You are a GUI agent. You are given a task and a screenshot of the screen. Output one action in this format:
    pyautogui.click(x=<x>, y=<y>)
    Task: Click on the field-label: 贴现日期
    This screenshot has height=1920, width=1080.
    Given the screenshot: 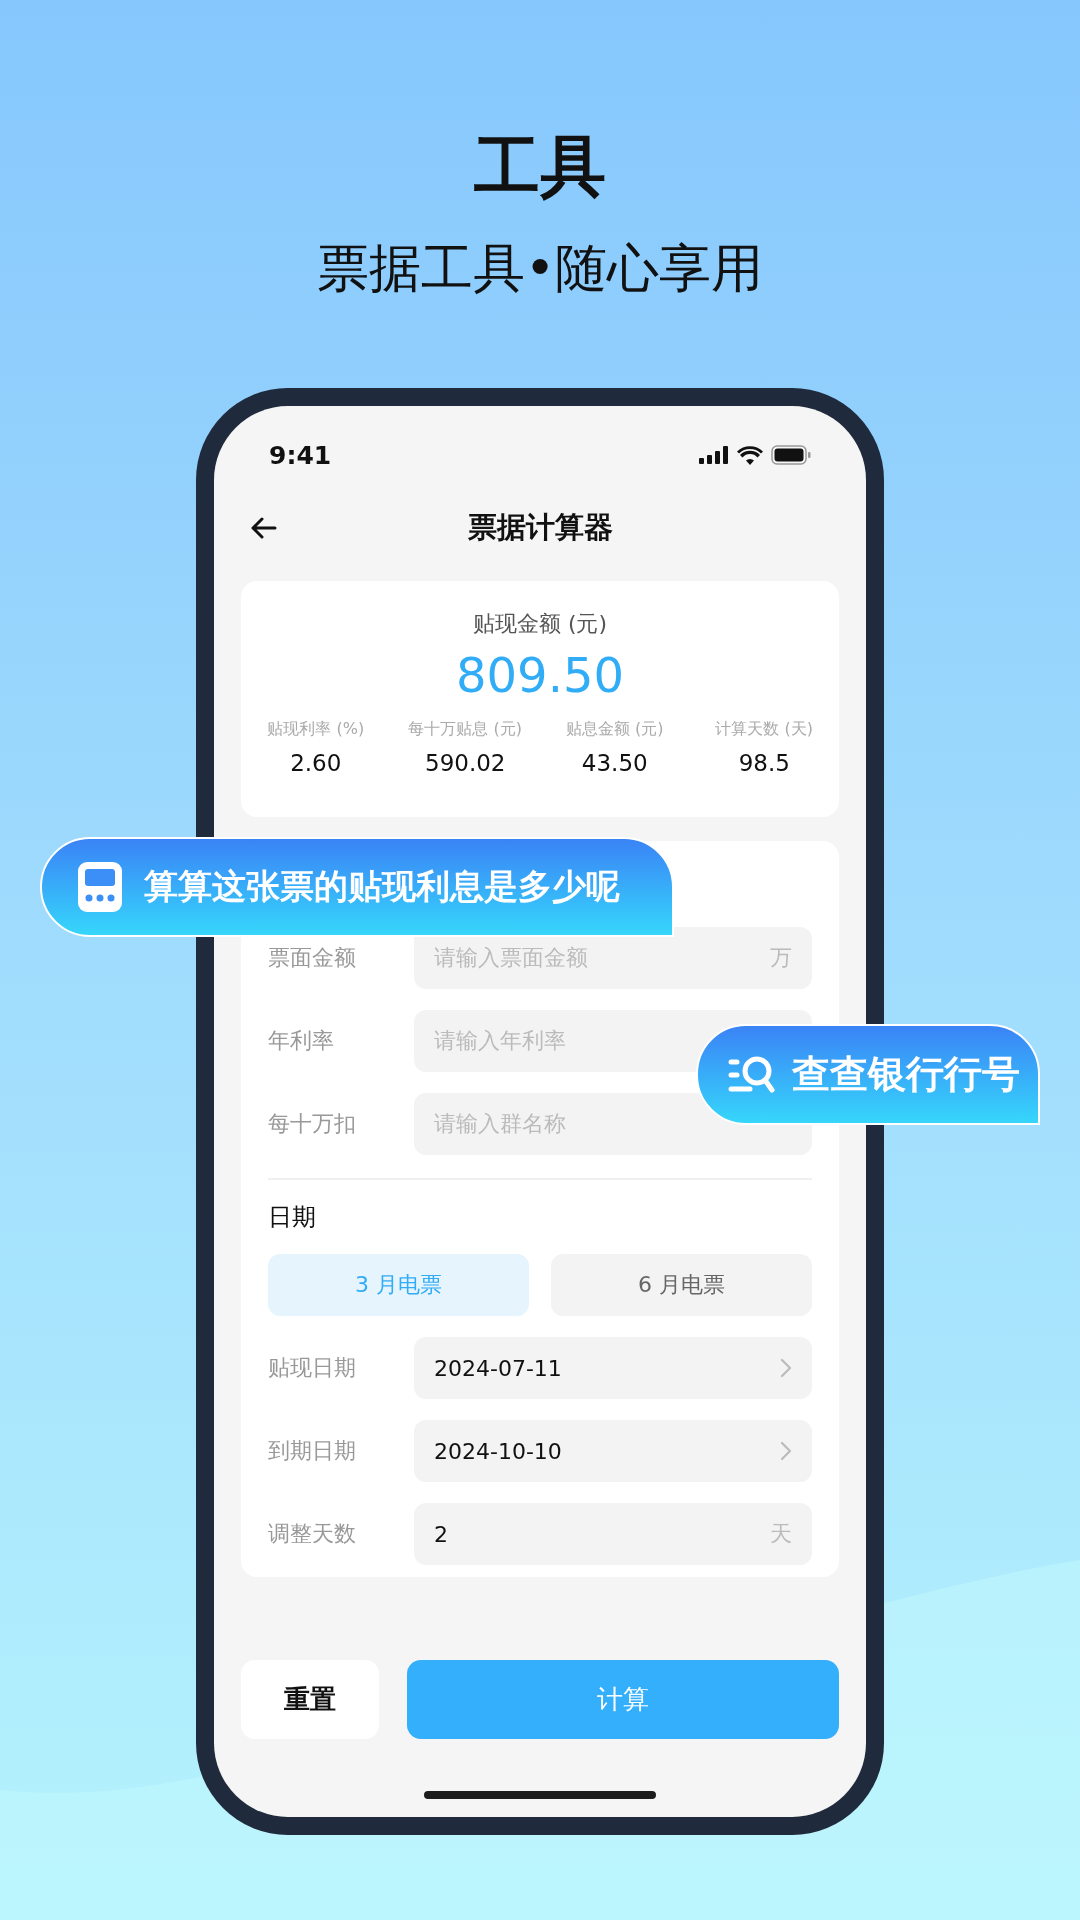 What is the action you would take?
    pyautogui.click(x=312, y=1368)
    